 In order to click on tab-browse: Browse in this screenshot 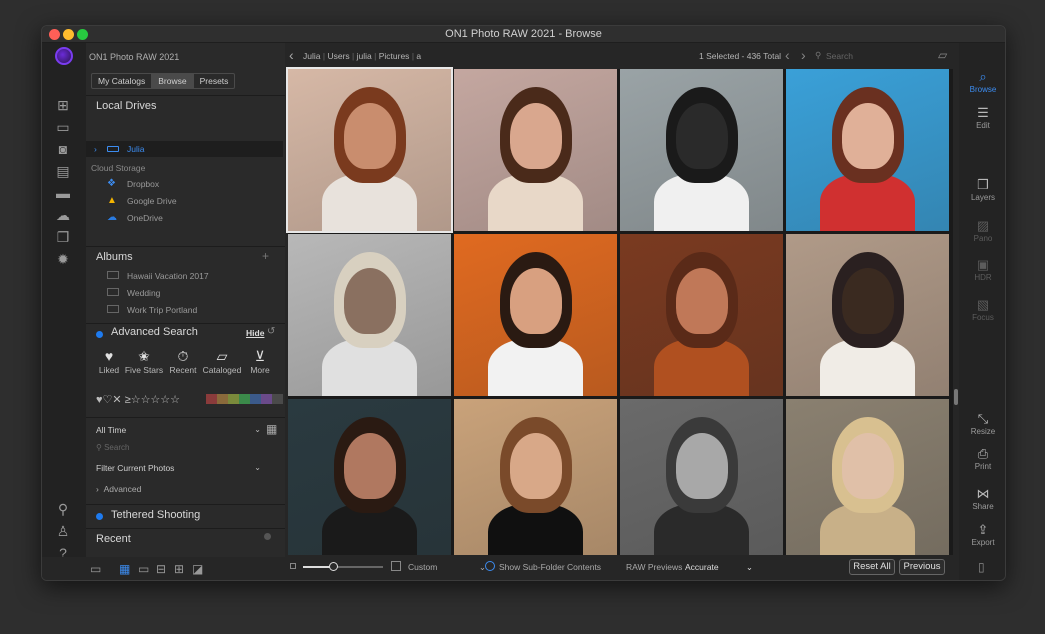, I will do `click(173, 81)`.